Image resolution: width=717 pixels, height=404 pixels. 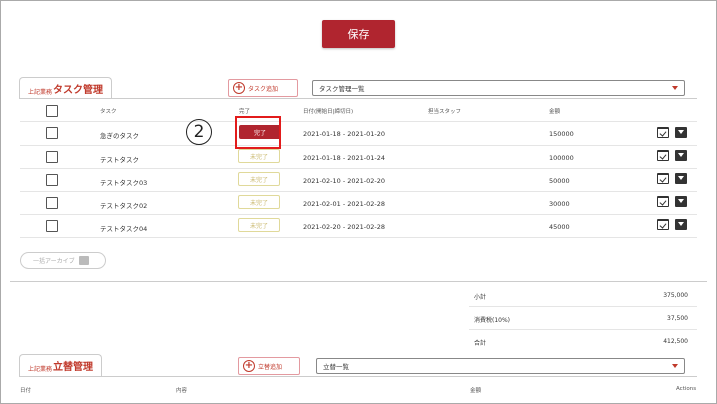 I want to click on task-name: 急ぎのタスク, so click(x=119, y=136).